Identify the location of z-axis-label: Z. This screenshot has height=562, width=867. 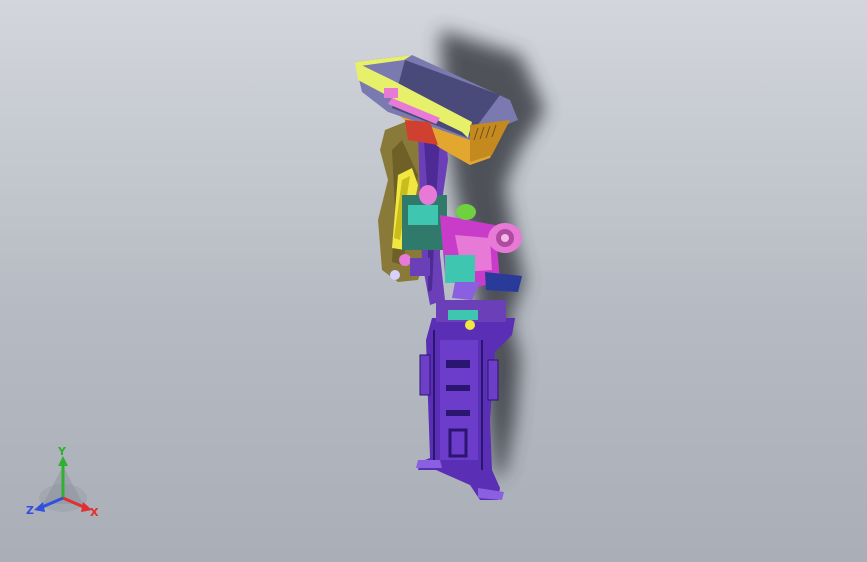
(30, 510).